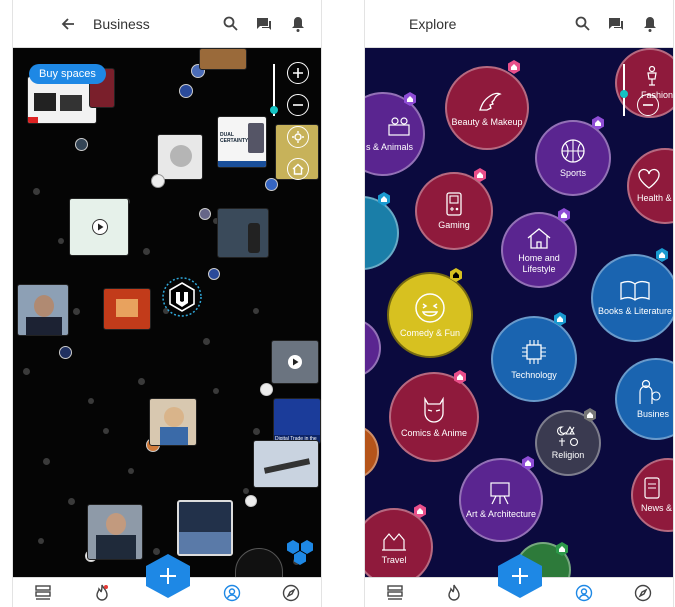 Image resolution: width=675 pixels, height=607 pixels. Describe the element at coordinates (259, 562) in the screenshot. I see `tire-thumbnail` at that location.